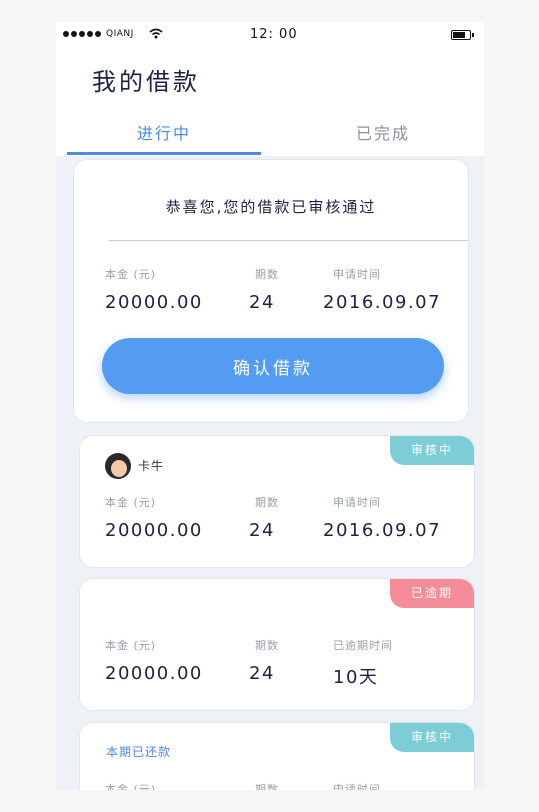 The width and height of the screenshot is (539, 812). What do you see at coordinates (383, 132) in the screenshot?
I see `tab-completed: 已完成` at bounding box center [383, 132].